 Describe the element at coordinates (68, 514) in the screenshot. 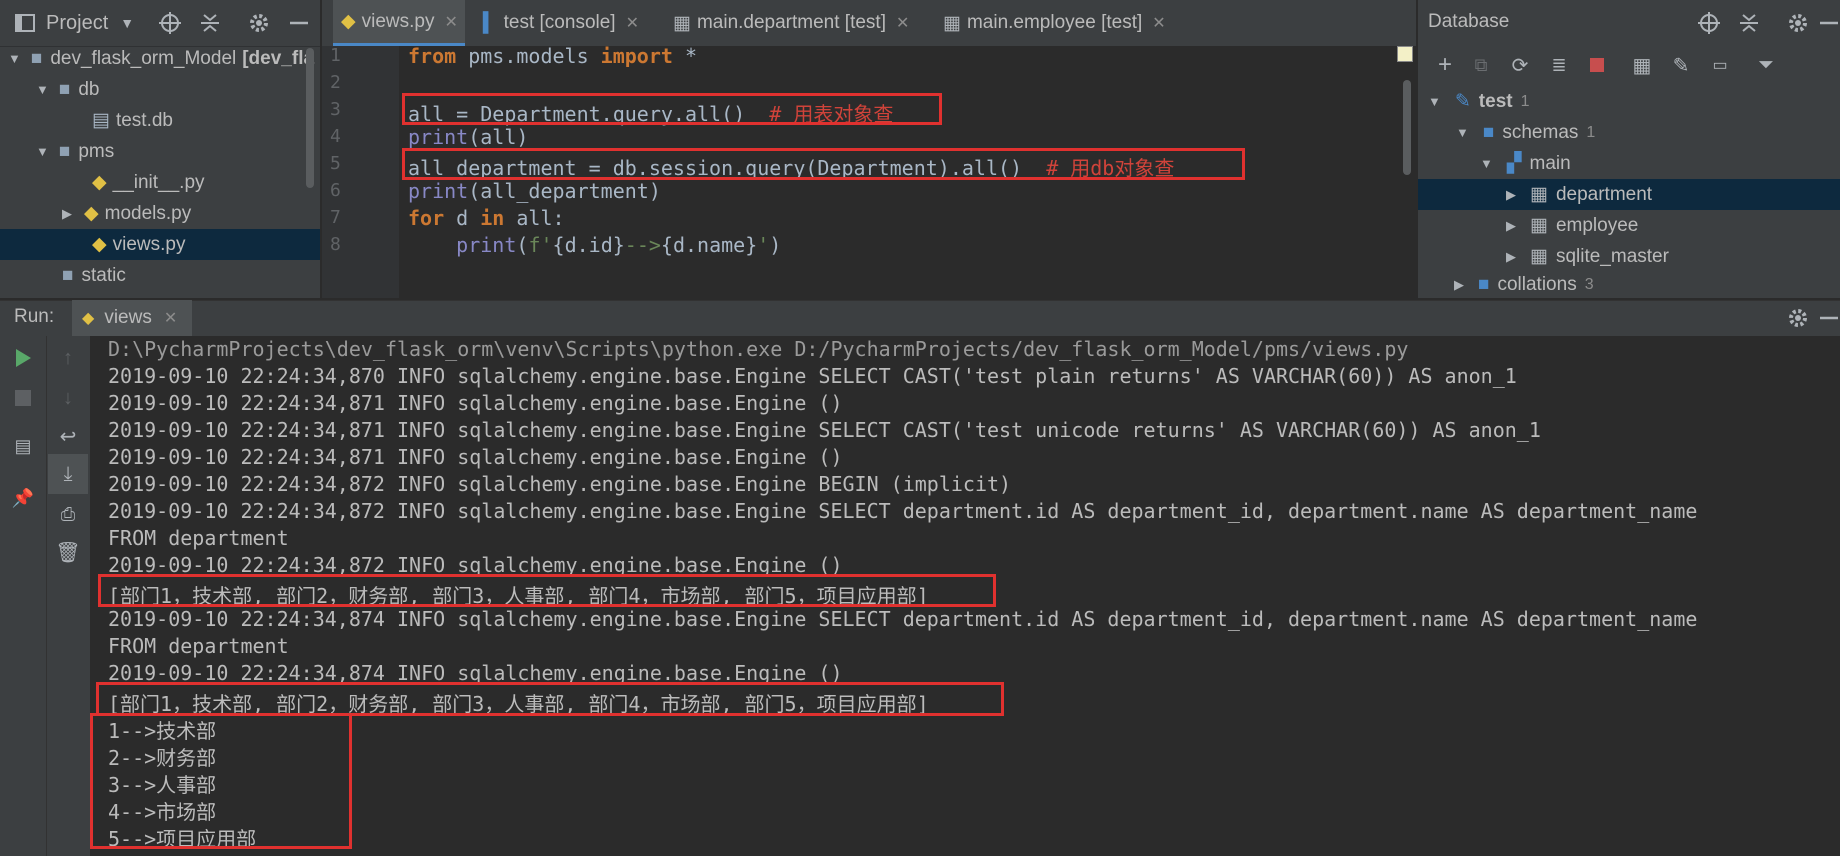

I see `print-icon: ⎙` at that location.